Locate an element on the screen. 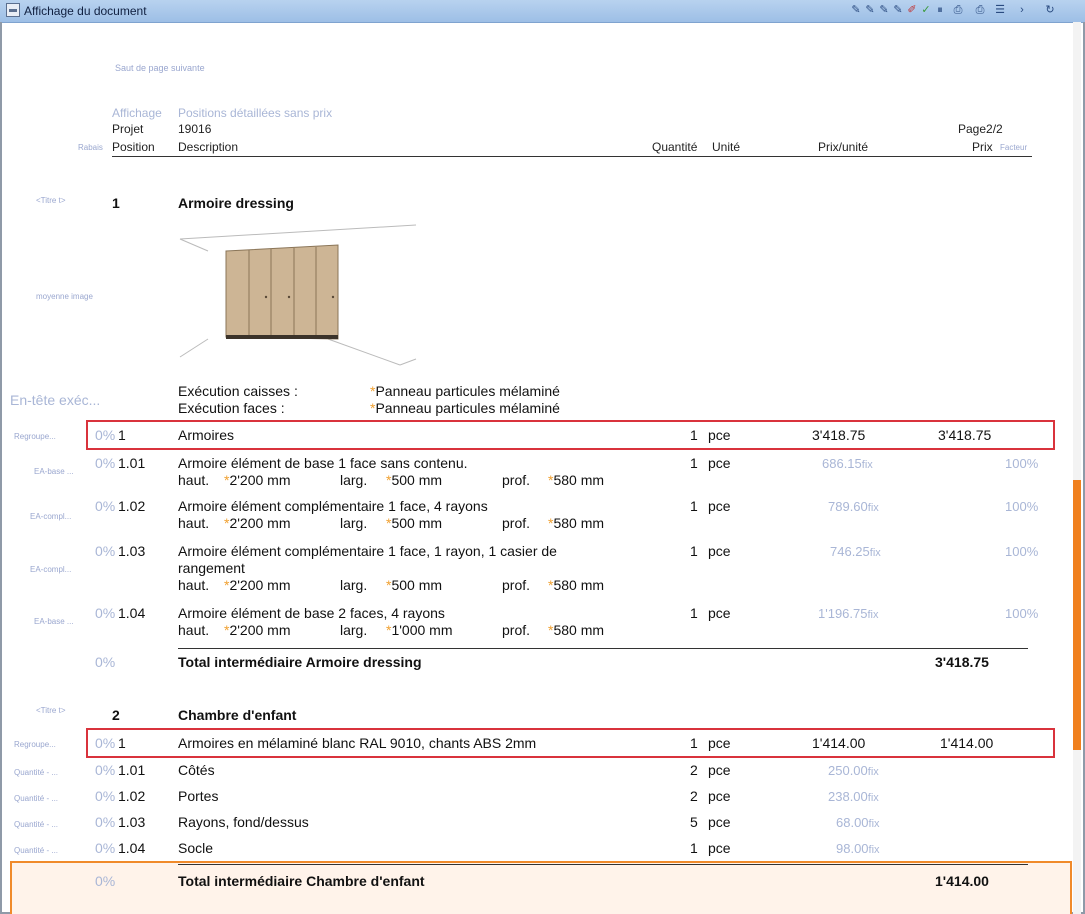 The width and height of the screenshot is (1085, 914). page-break-label: Saut de page suivante is located at coordinates (160, 68).